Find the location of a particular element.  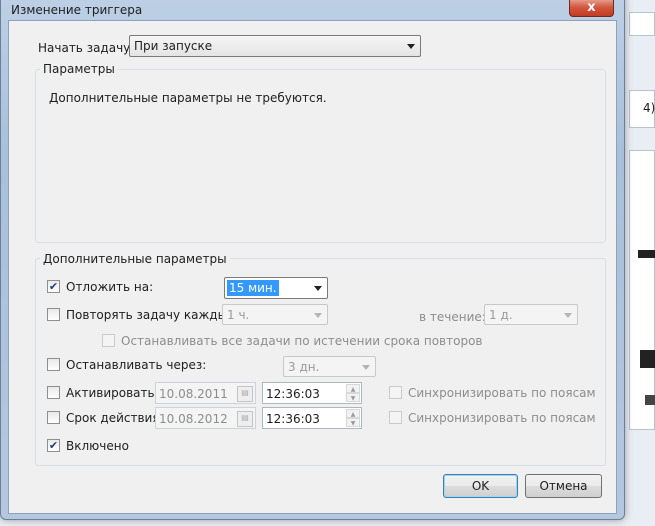

repeat-label: Повторять задачу каждые: is located at coordinates (152, 315).